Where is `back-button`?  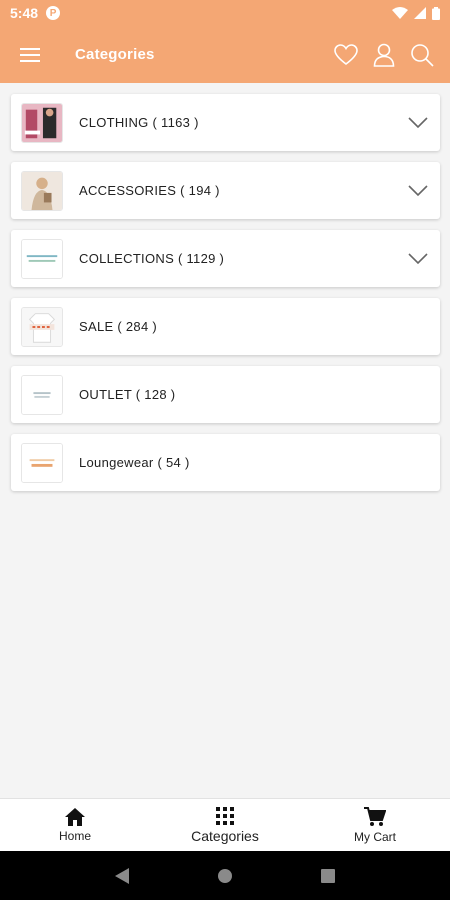 back-button is located at coordinates (122, 876).